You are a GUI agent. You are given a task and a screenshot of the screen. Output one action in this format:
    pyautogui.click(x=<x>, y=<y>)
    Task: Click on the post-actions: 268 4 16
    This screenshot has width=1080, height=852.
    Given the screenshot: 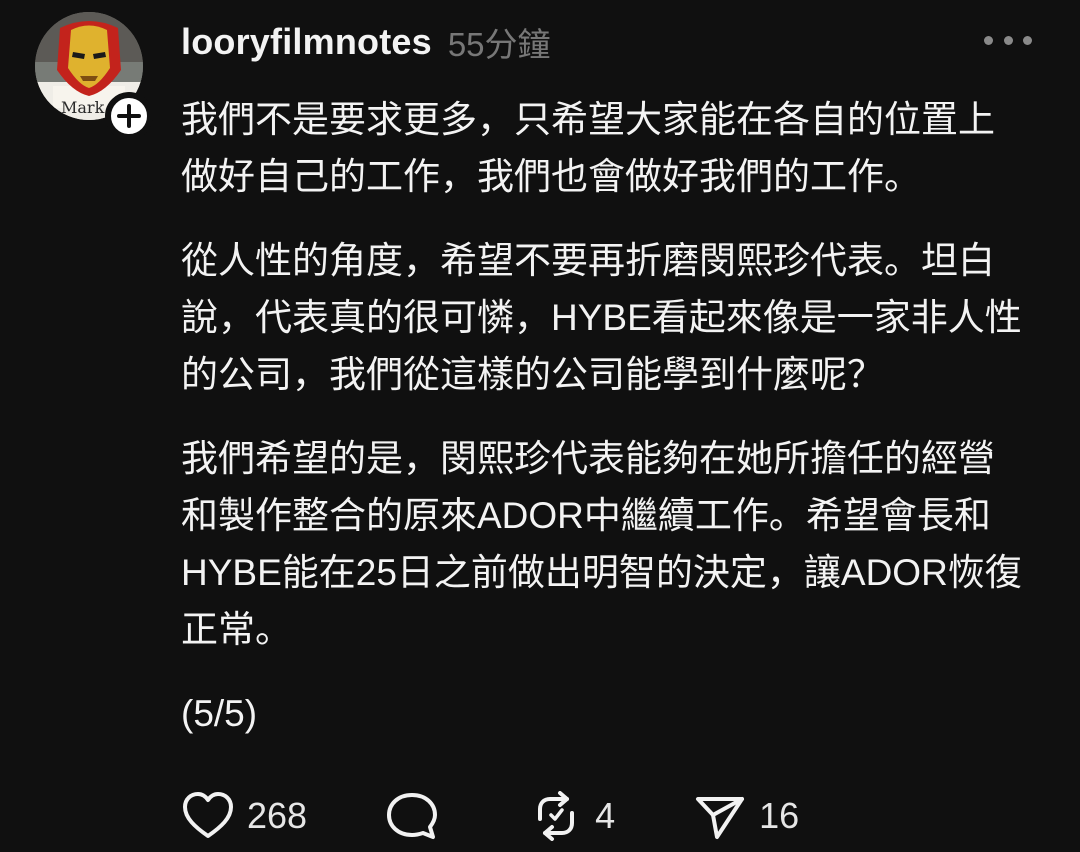 What is the action you would take?
    pyautogui.click(x=490, y=816)
    